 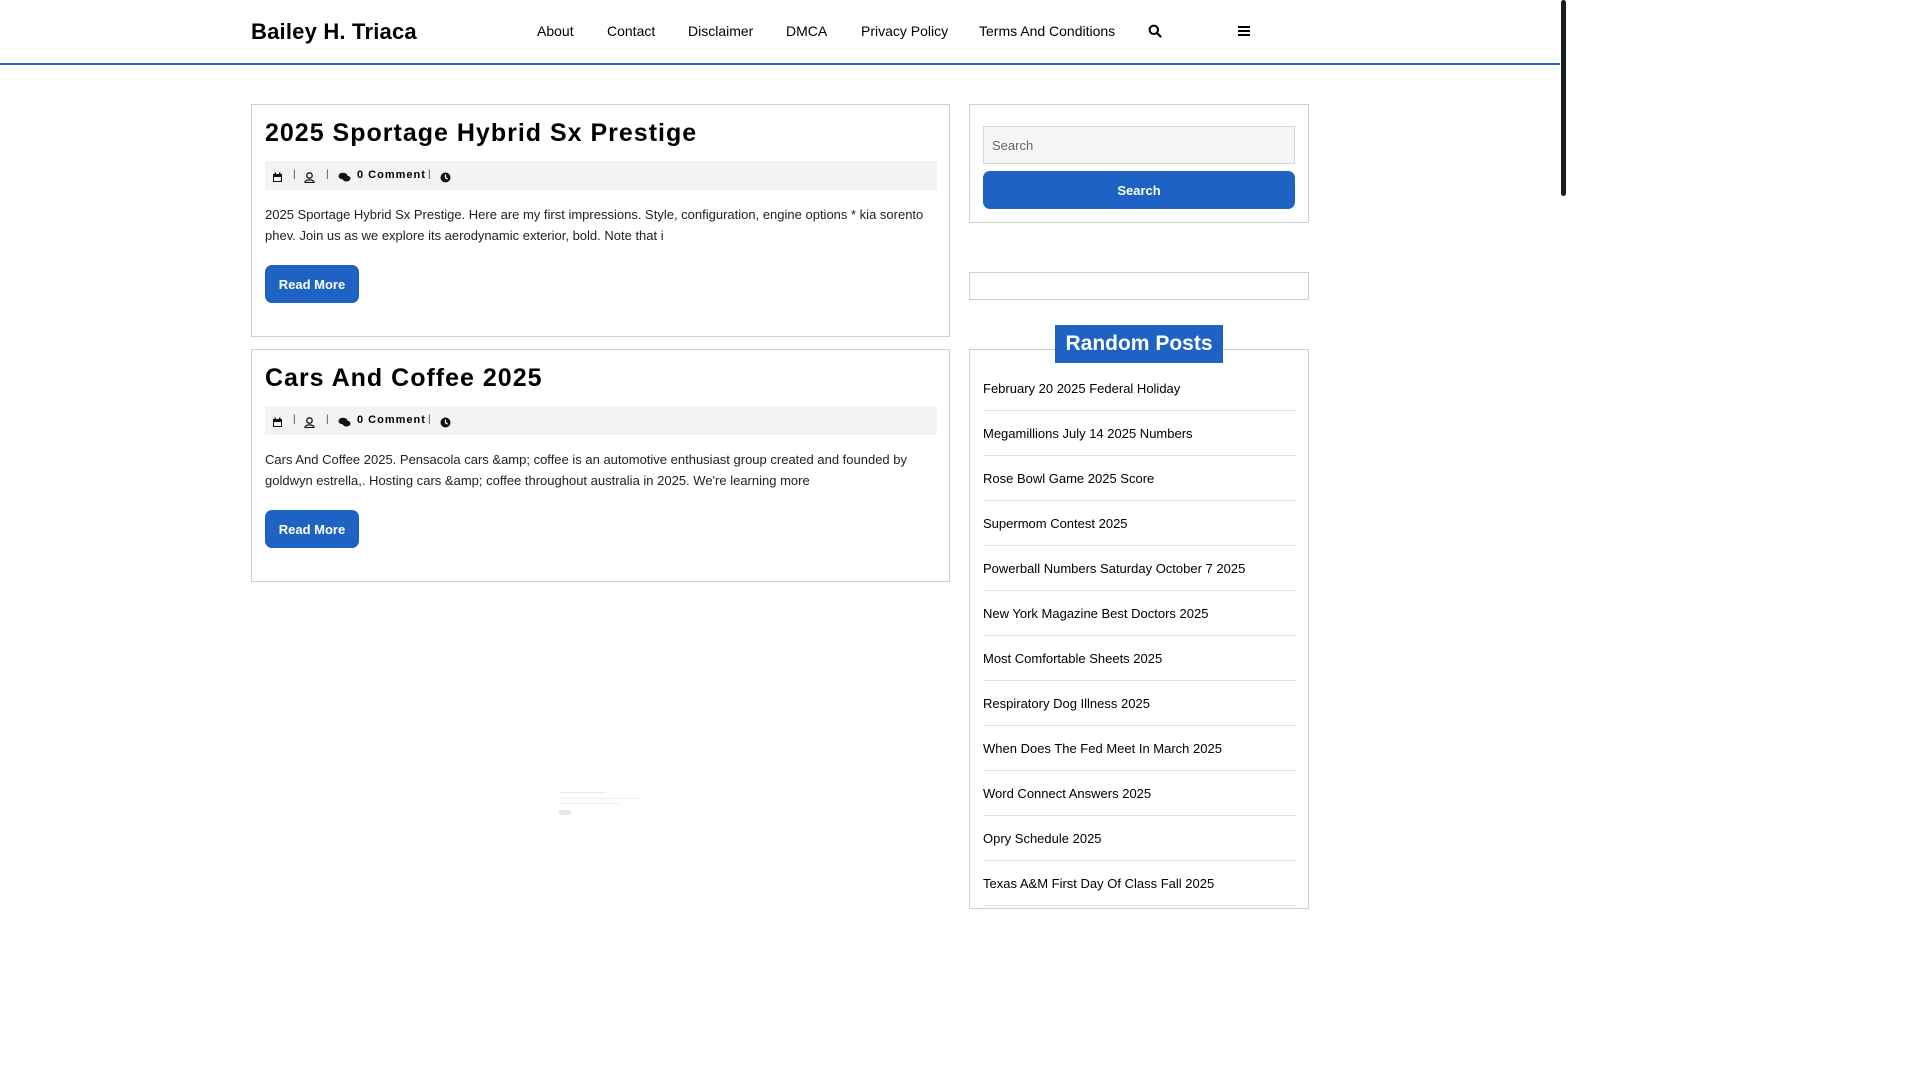 What do you see at coordinates (1245, 31) in the screenshot?
I see `menu-icon` at bounding box center [1245, 31].